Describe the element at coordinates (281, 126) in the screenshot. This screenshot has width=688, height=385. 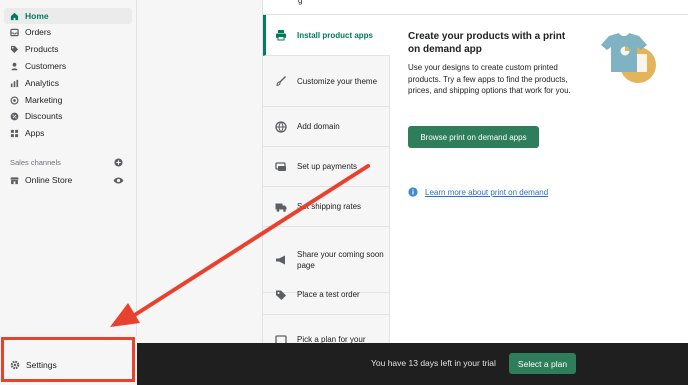
I see `globe-icon` at that location.